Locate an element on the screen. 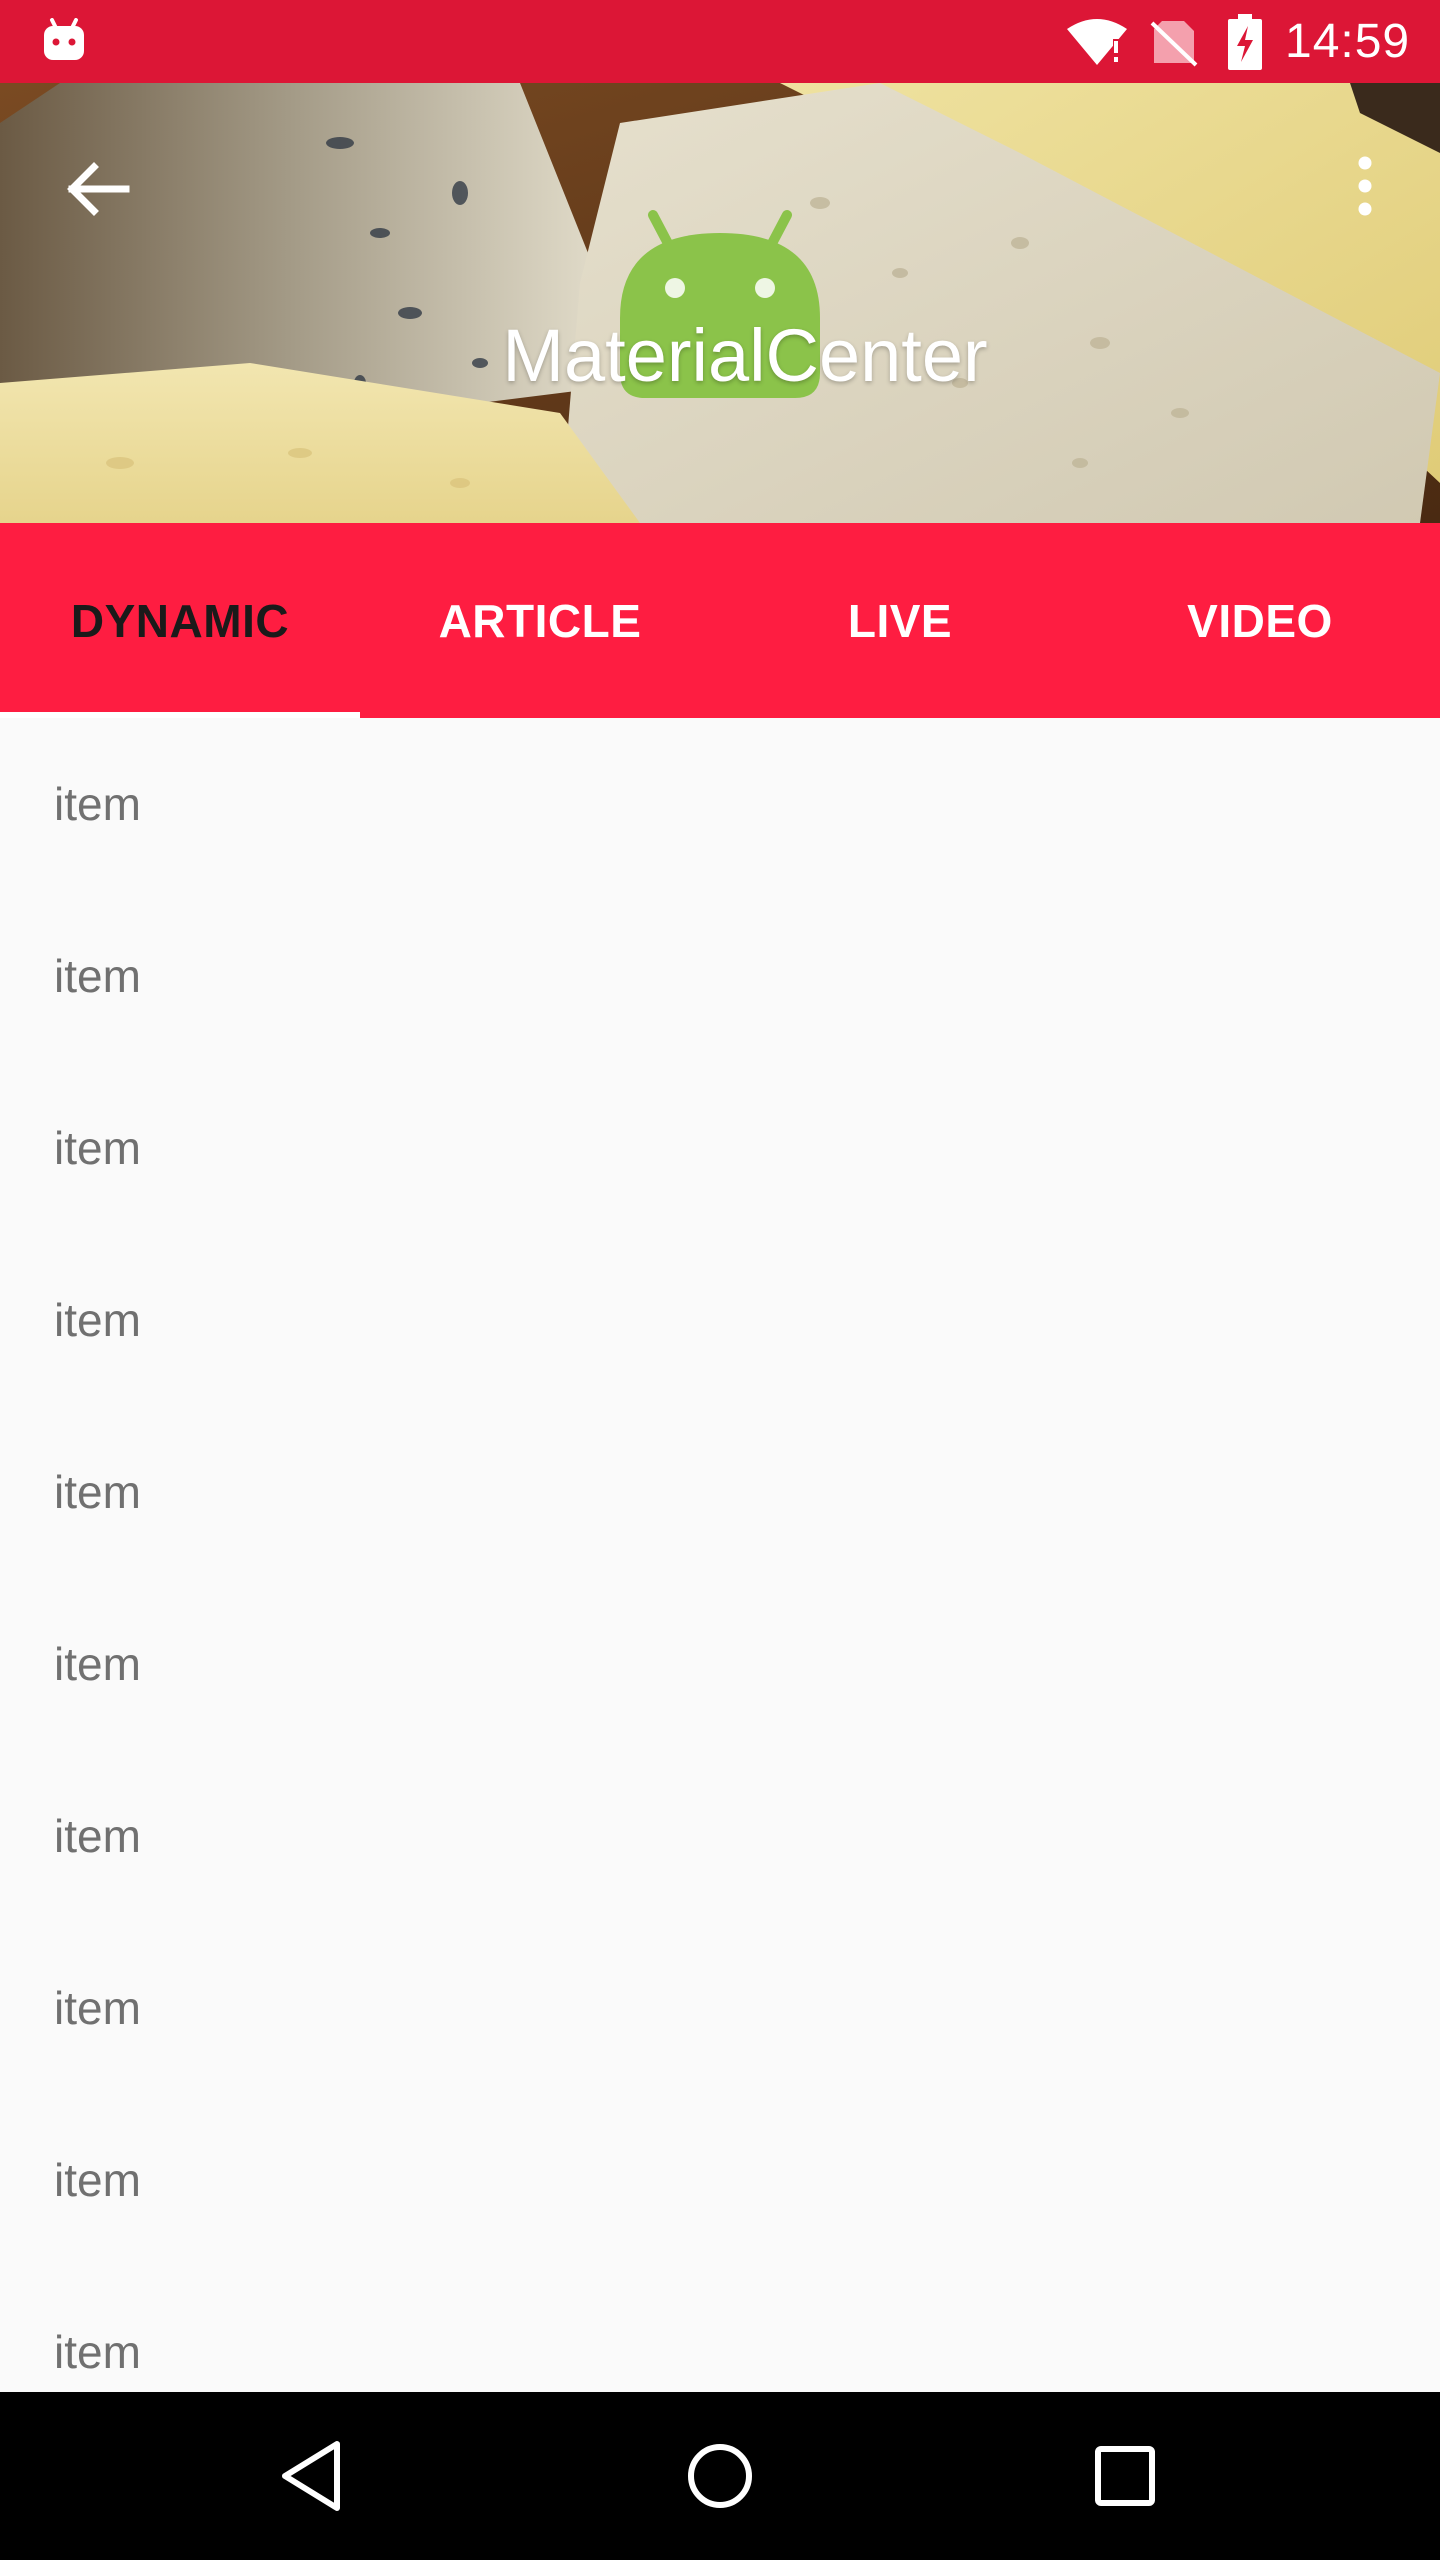 This screenshot has width=1440, height=2560. tab-article: ARTICLE is located at coordinates (540, 620).